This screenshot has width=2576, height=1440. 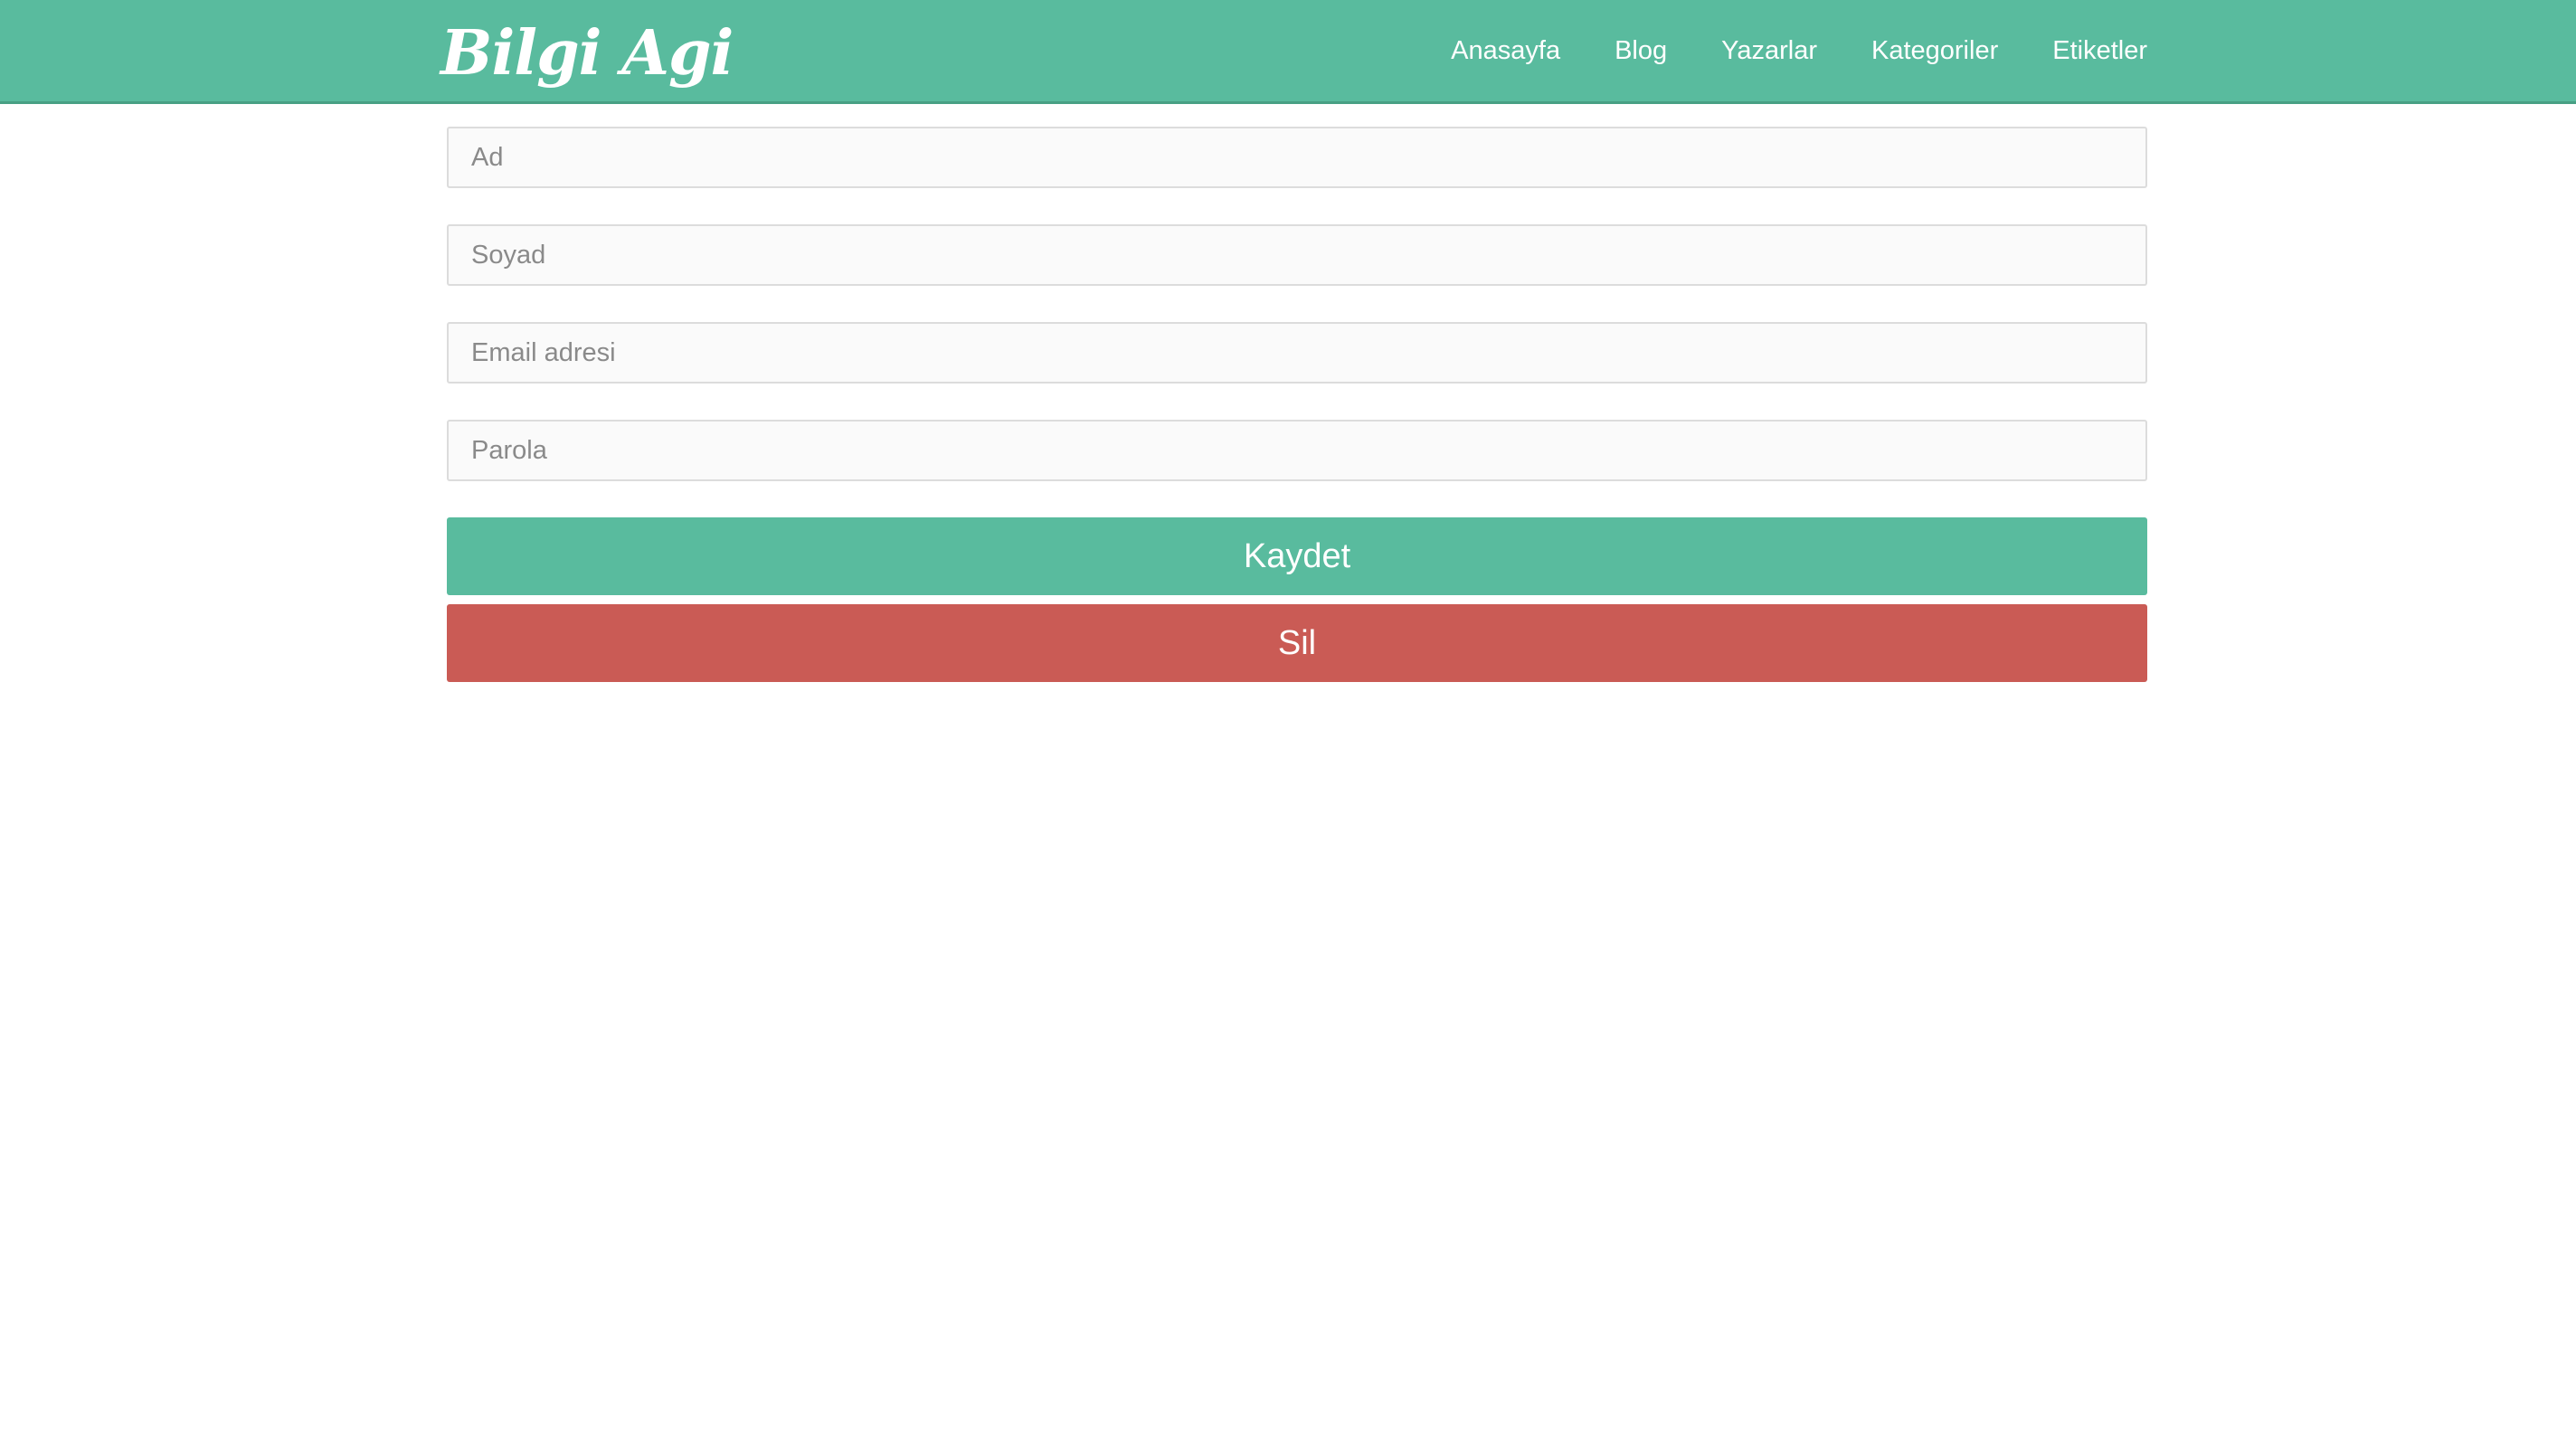 I want to click on nav-item-yazarlar: Yazarlar, so click(x=1769, y=51).